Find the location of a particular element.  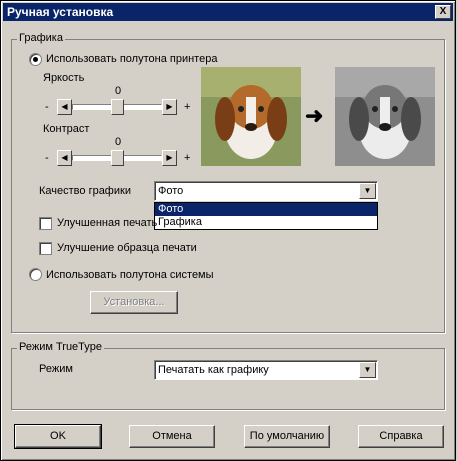

brightness-plus: + is located at coordinates (187, 107).